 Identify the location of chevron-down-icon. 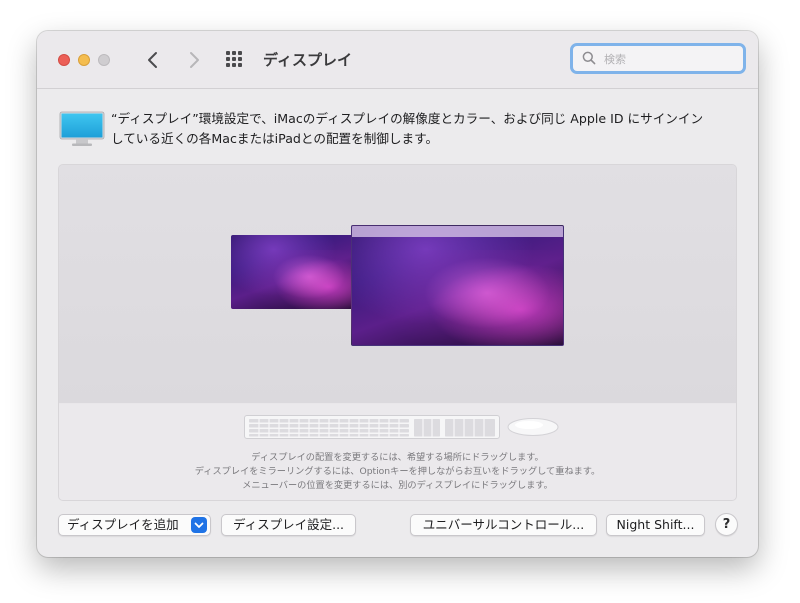
(199, 525).